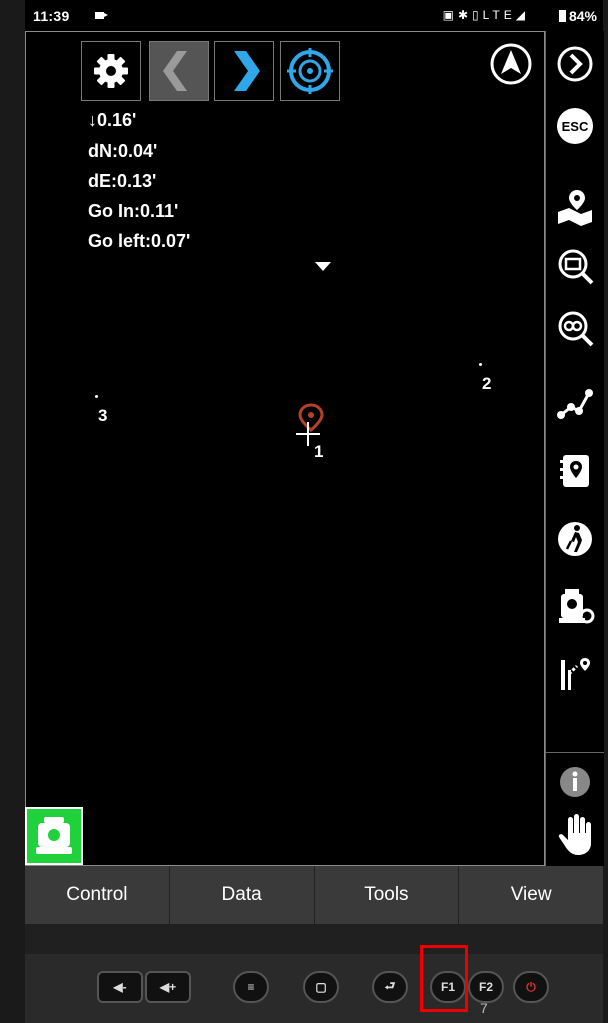 The width and height of the screenshot is (608, 1023). What do you see at coordinates (484, 1008) in the screenshot?
I see `bezel-label: 7` at bounding box center [484, 1008].